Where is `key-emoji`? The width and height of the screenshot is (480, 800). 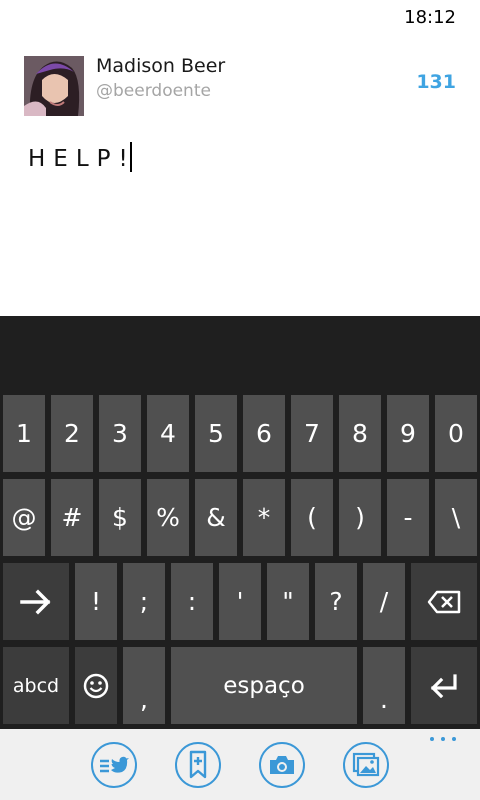 key-emoji is located at coordinates (96, 685).